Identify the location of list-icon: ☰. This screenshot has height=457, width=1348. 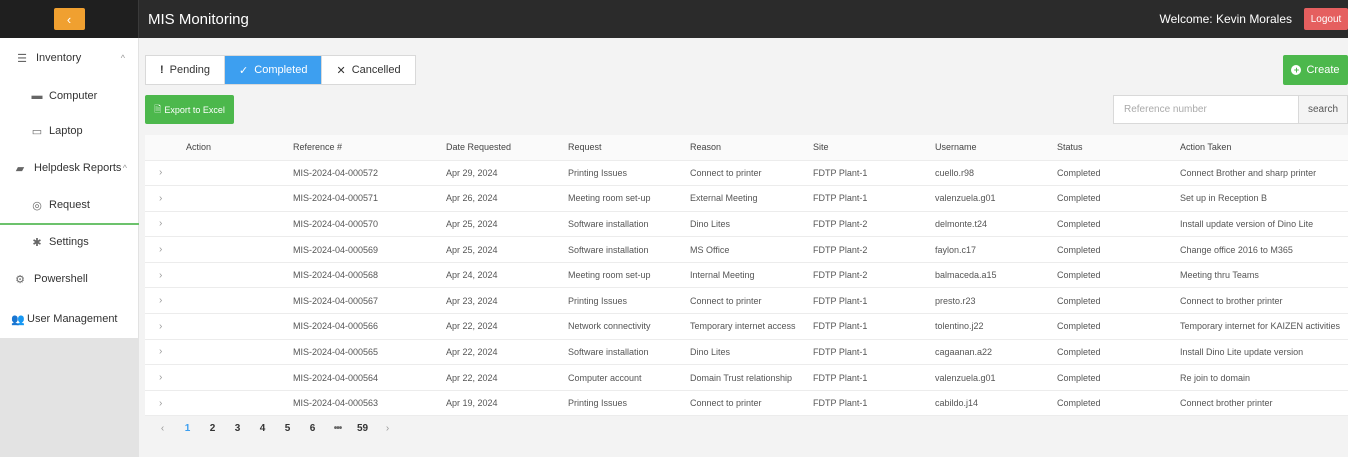
(22, 58).